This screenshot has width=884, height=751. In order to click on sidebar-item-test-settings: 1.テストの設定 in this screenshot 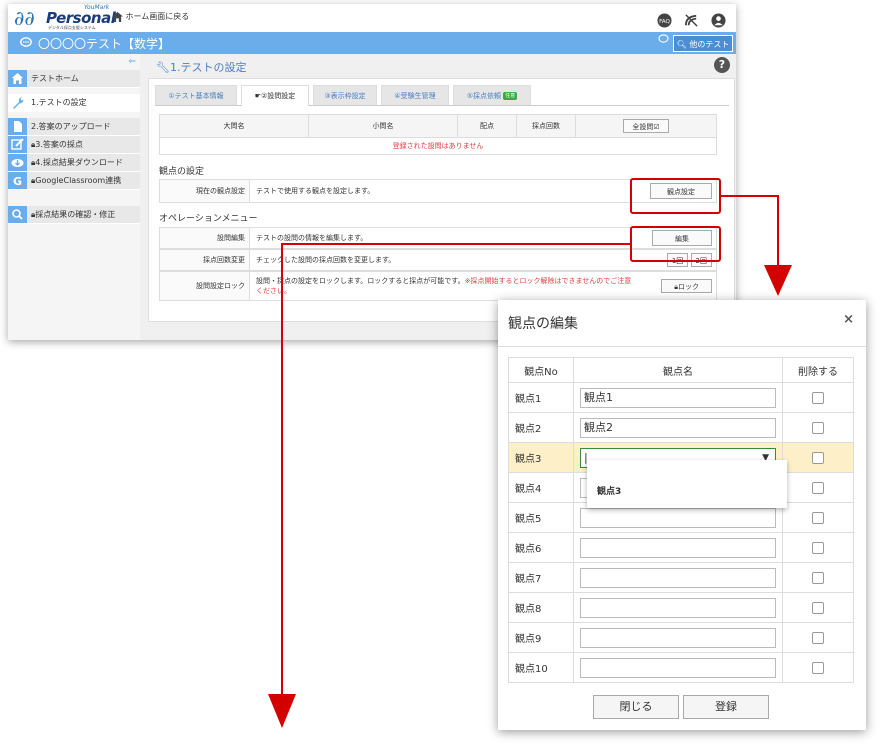, I will do `click(74, 103)`.